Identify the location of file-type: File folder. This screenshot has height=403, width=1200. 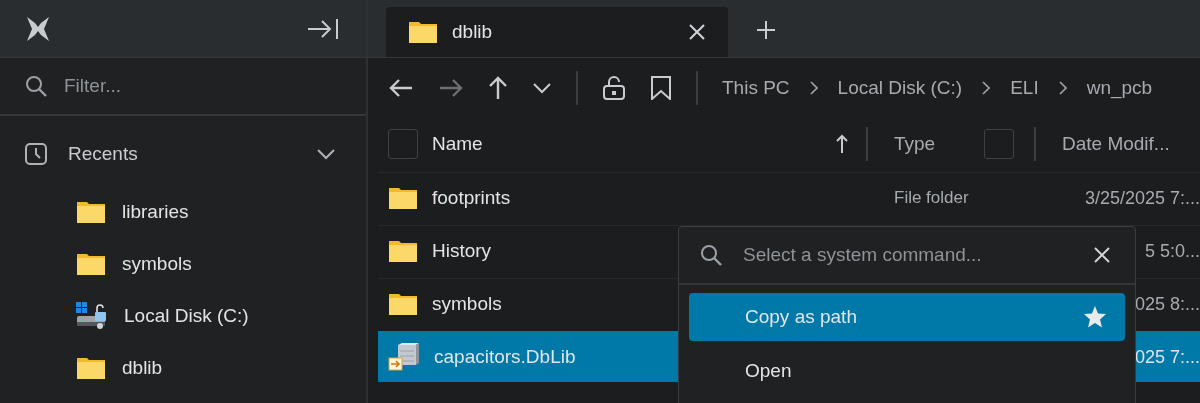
(931, 198).